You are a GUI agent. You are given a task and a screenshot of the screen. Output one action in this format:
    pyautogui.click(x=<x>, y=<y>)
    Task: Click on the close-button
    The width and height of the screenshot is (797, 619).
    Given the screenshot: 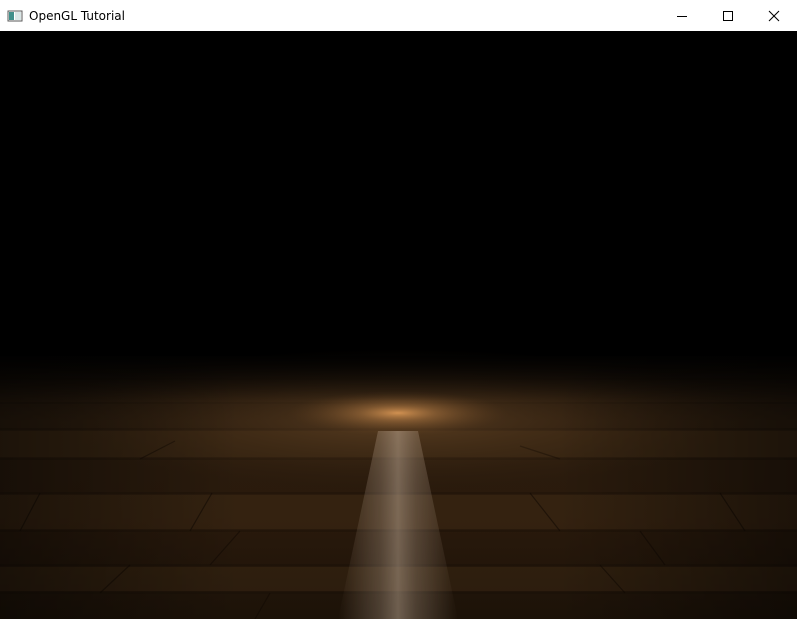 What is the action you would take?
    pyautogui.click(x=774, y=15)
    